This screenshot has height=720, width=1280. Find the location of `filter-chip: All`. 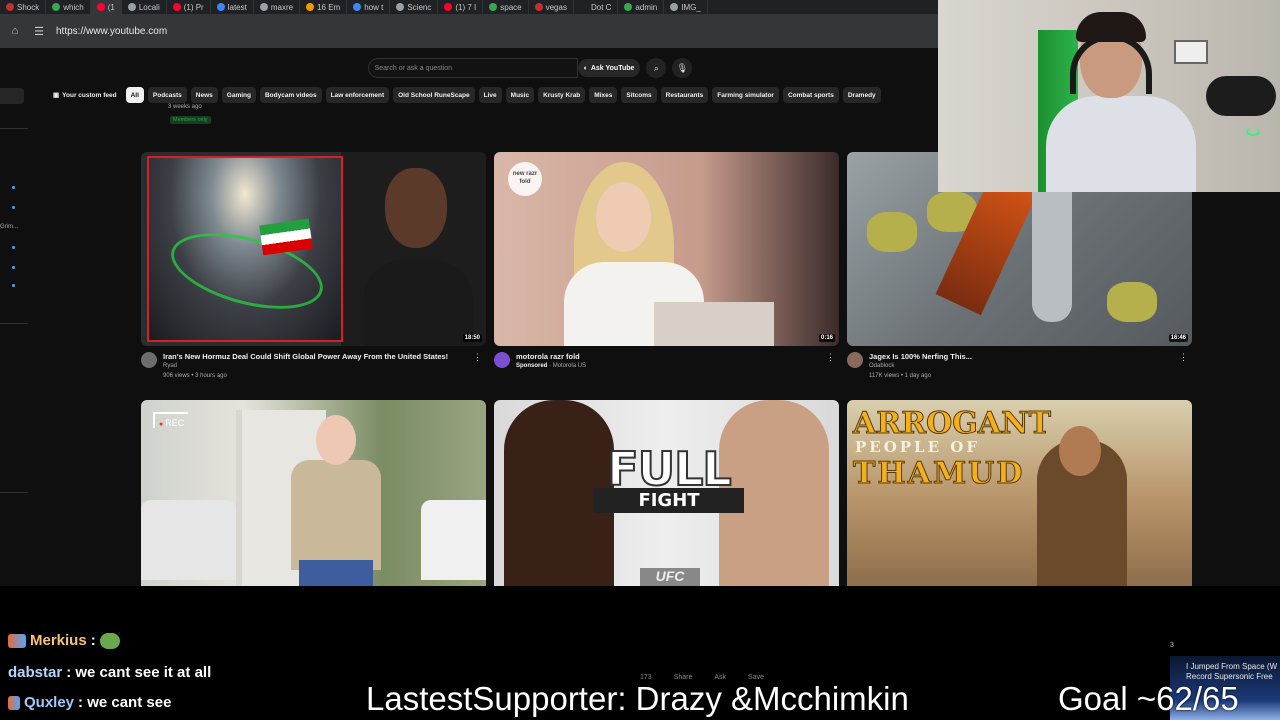

filter-chip: All is located at coordinates (134, 95).